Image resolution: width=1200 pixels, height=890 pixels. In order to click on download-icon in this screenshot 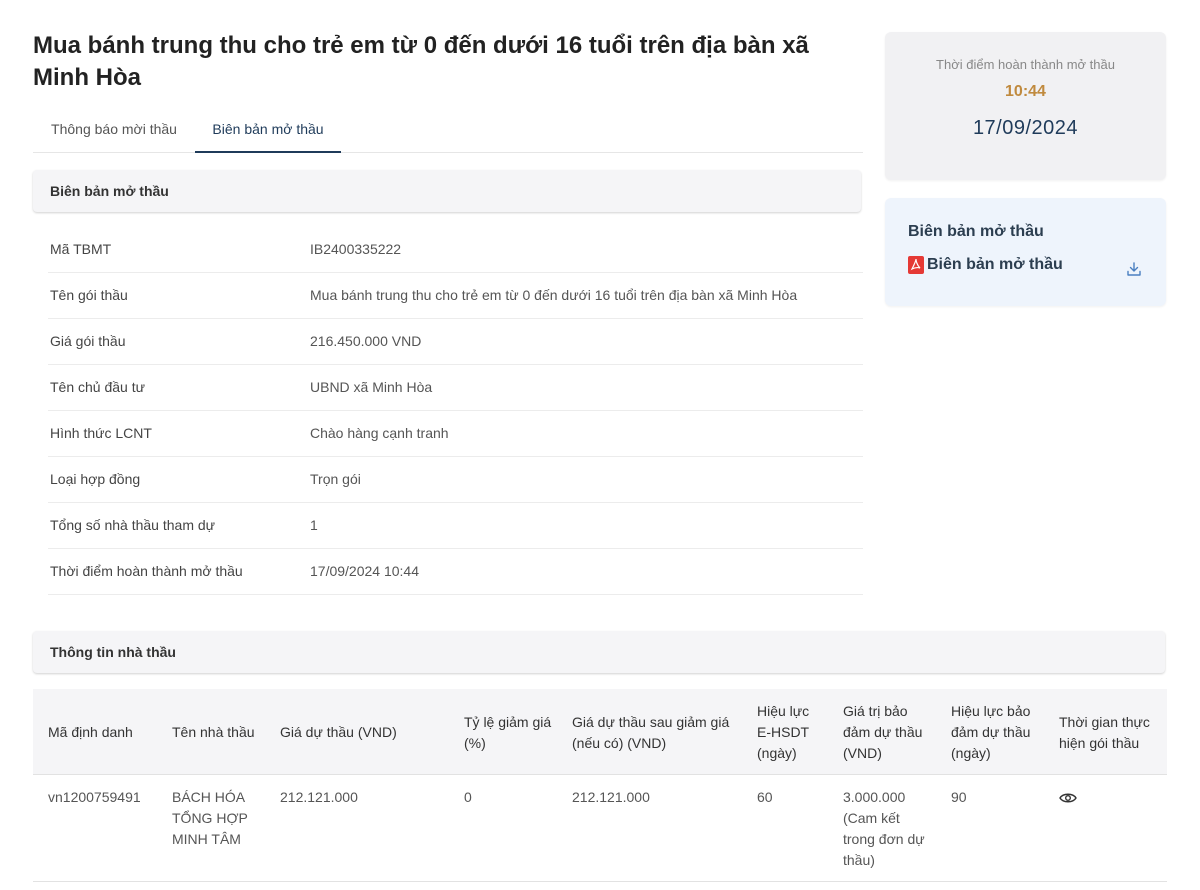, I will do `click(1134, 269)`.